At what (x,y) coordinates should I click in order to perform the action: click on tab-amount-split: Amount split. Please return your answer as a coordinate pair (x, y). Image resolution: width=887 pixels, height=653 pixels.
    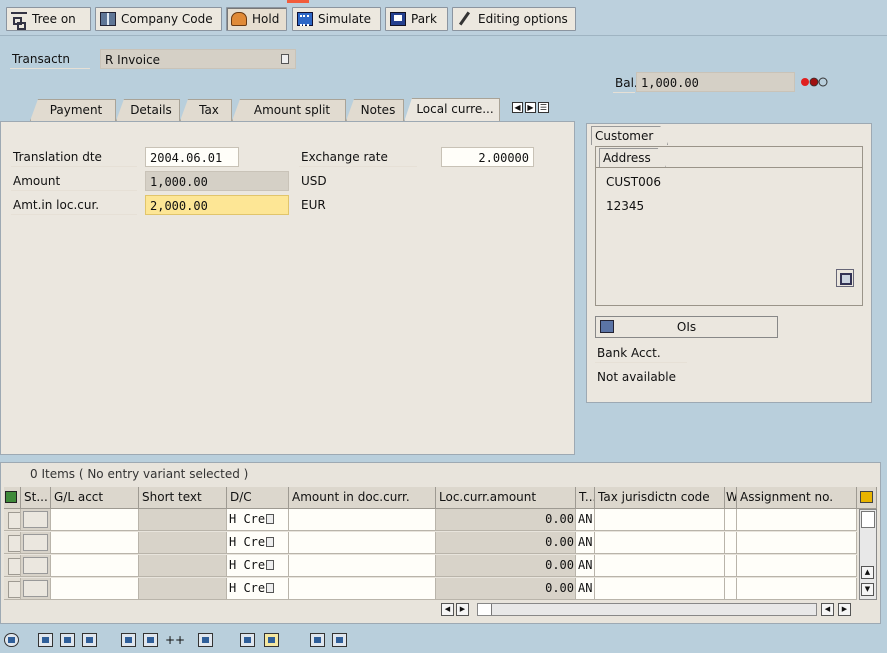
    Looking at the image, I should click on (289, 110).